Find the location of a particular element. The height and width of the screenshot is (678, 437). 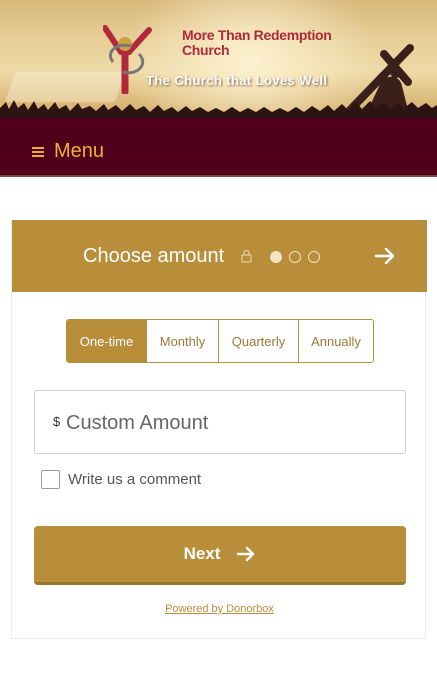

donation-widget-header: Choose amount is located at coordinates (219, 256).